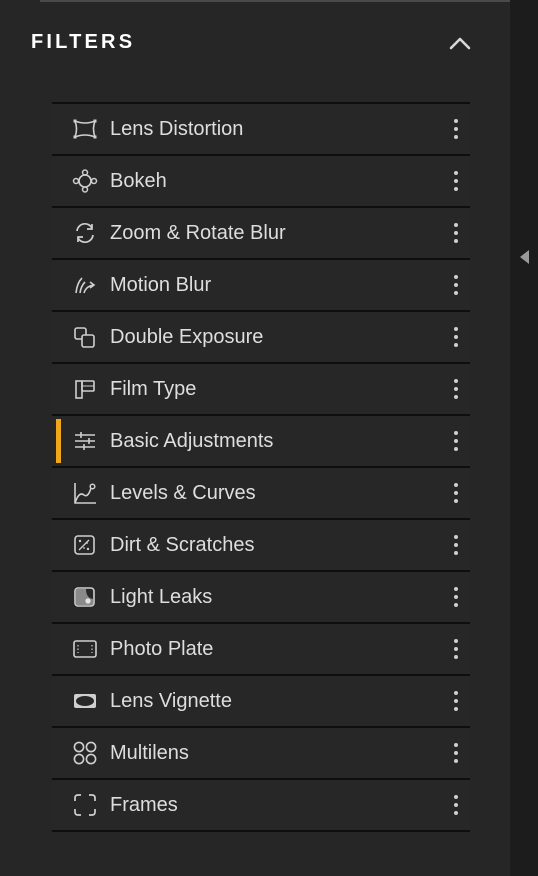  What do you see at coordinates (153, 389) in the screenshot?
I see `filter-label: Film Type` at bounding box center [153, 389].